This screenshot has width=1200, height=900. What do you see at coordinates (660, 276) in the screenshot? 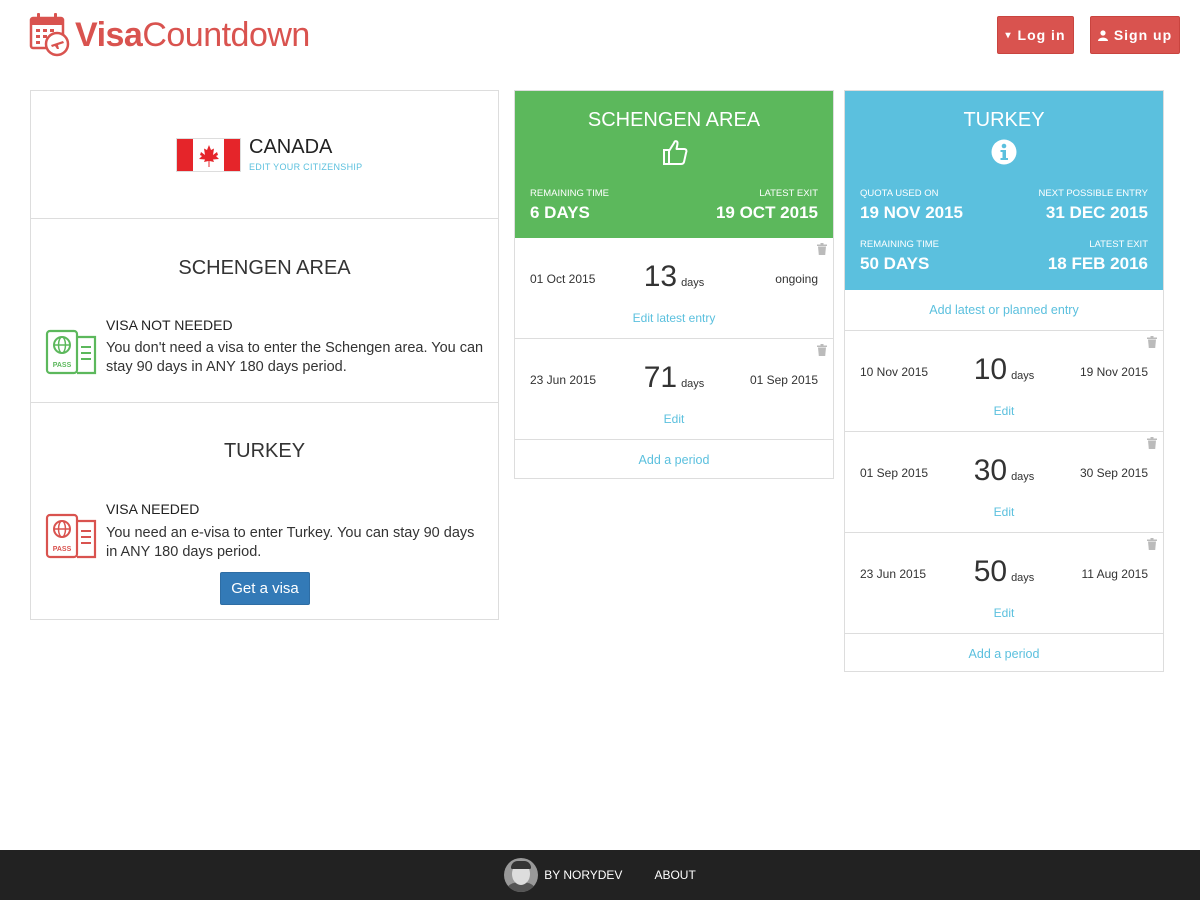
I see `entry-days-count: 13` at bounding box center [660, 276].